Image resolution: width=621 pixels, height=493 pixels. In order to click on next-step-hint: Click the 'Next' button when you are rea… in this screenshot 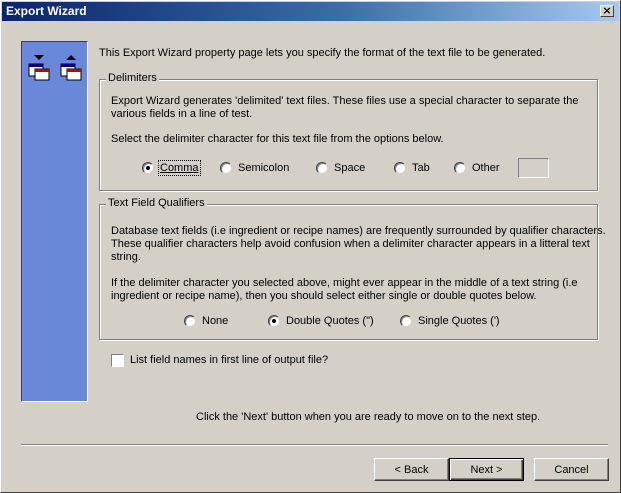, I will do `click(368, 417)`.